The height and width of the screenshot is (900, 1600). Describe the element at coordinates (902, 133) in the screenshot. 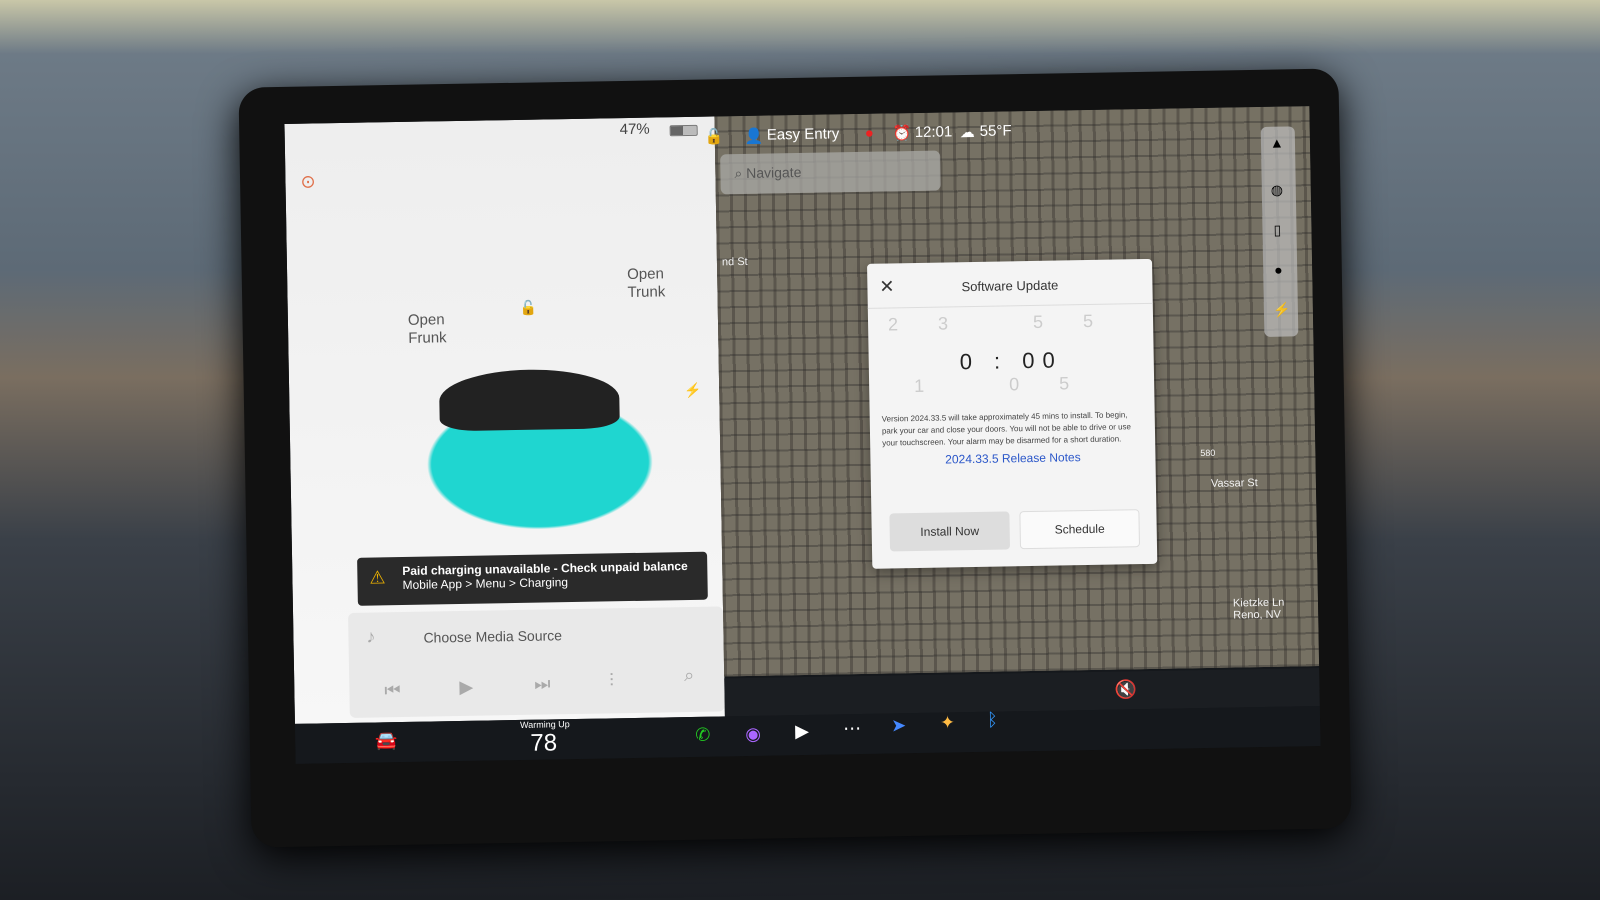

I see `alarm-icon: ⏰` at that location.